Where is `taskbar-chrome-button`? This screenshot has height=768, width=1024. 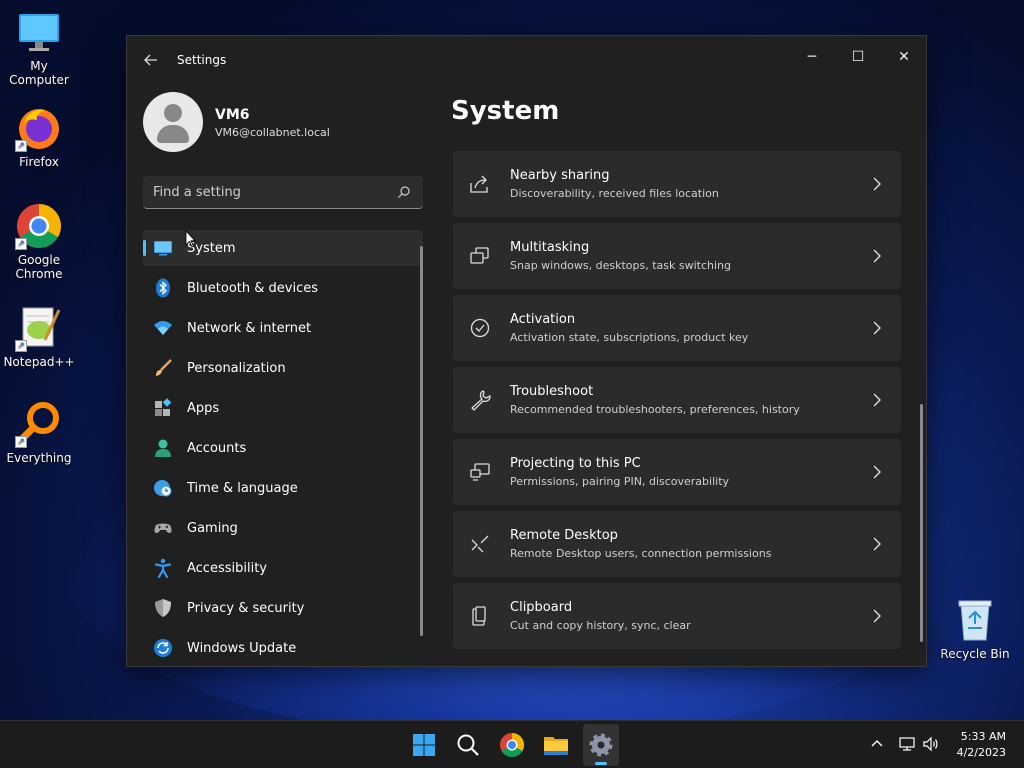 taskbar-chrome-button is located at coordinates (512, 745).